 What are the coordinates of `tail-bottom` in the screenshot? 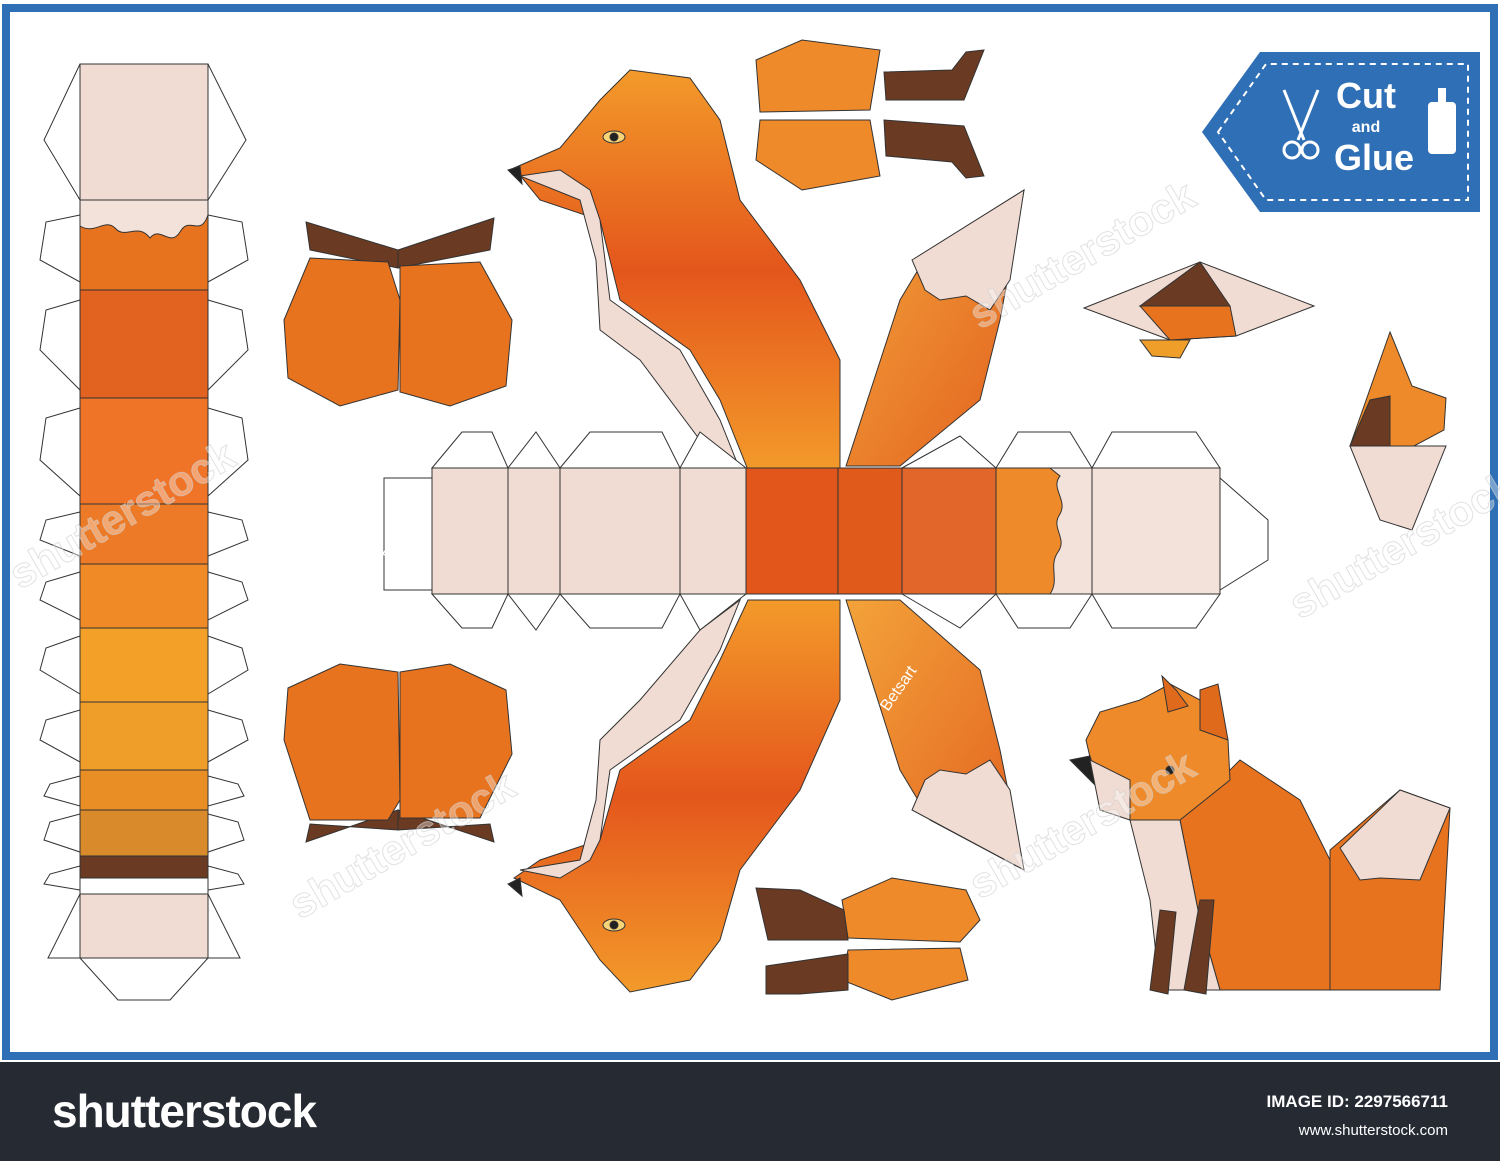 It's located at (935, 735).